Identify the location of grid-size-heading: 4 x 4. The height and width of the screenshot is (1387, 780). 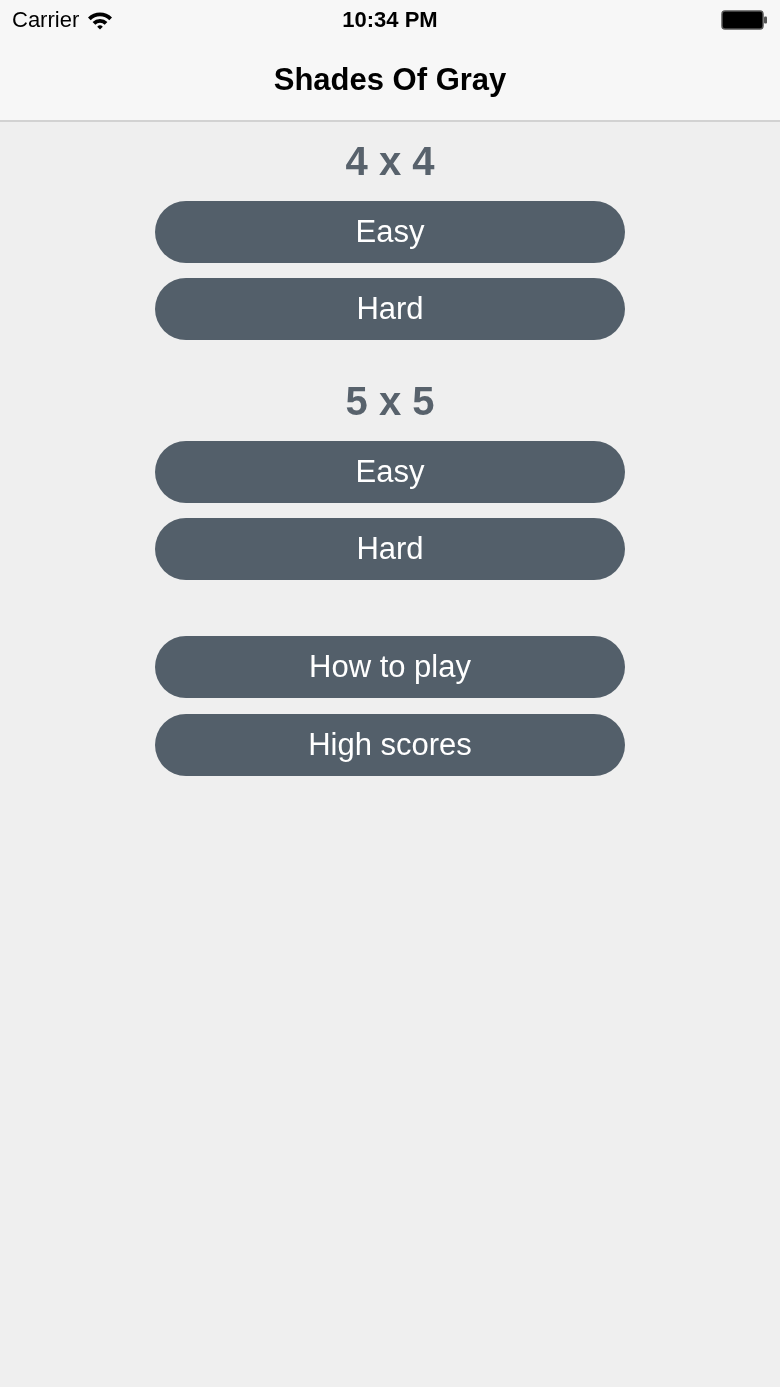
(390, 161).